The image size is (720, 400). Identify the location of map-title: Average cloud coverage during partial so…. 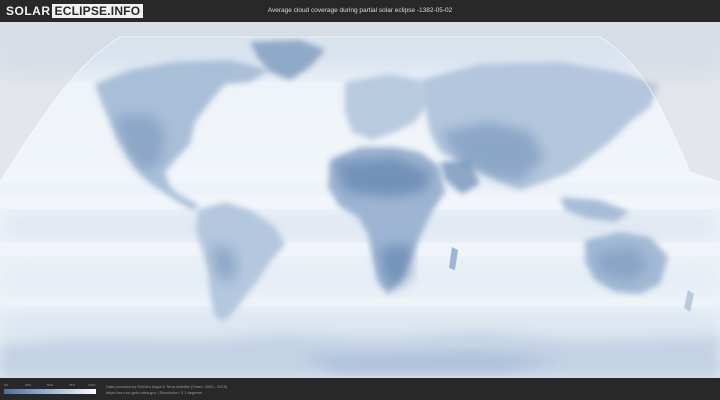
(360, 10).